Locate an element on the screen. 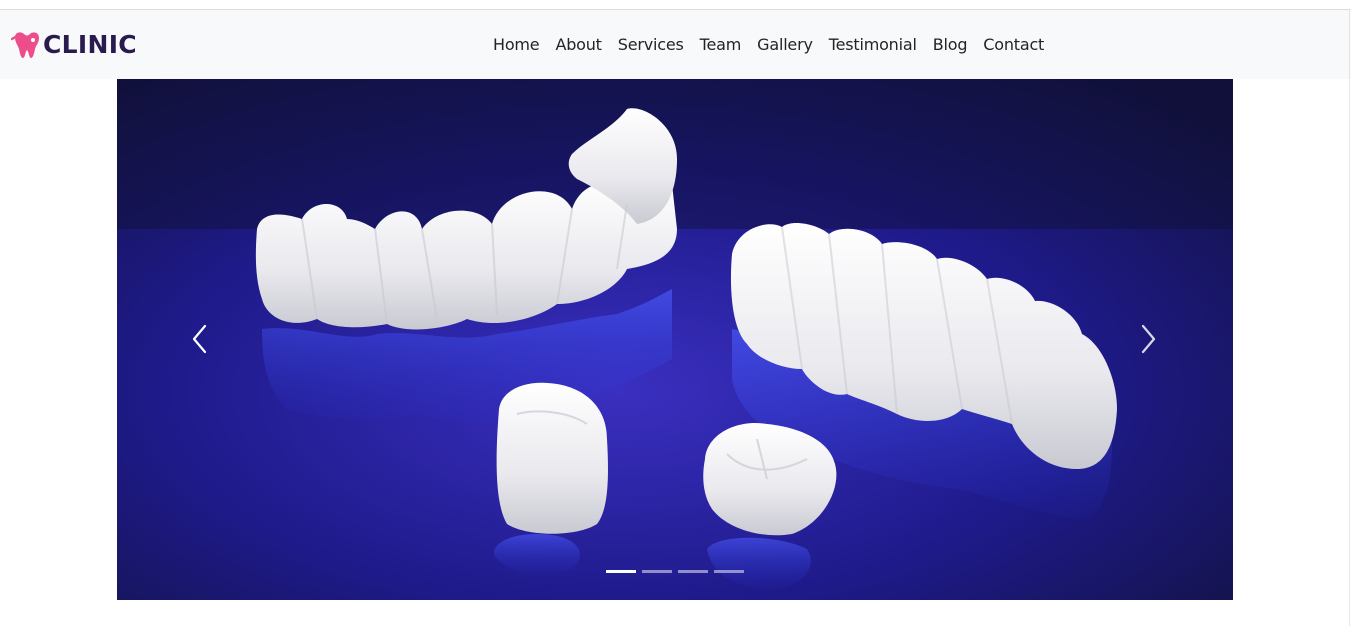  chevron-left-icon is located at coordinates (199, 339).